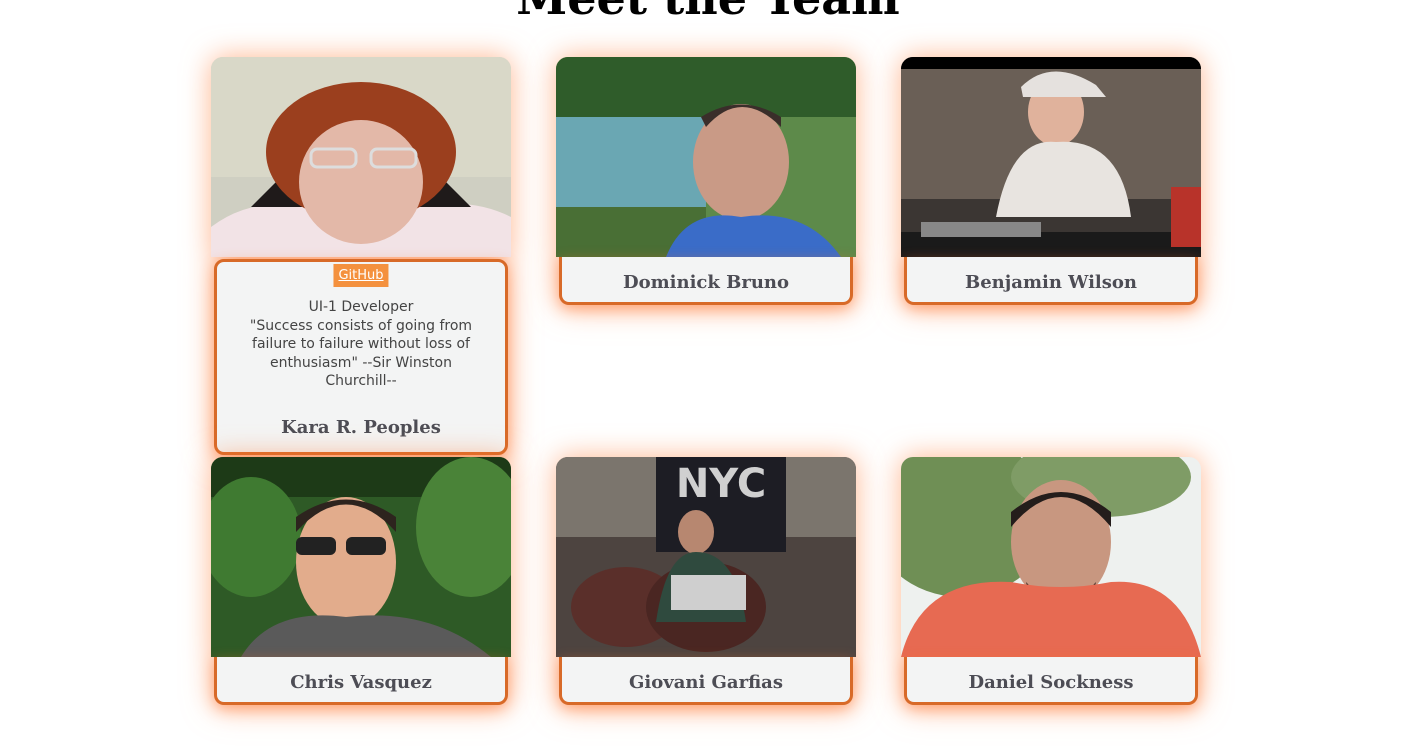  I want to click on team-info: Daniel Sockness, so click(1051, 681).